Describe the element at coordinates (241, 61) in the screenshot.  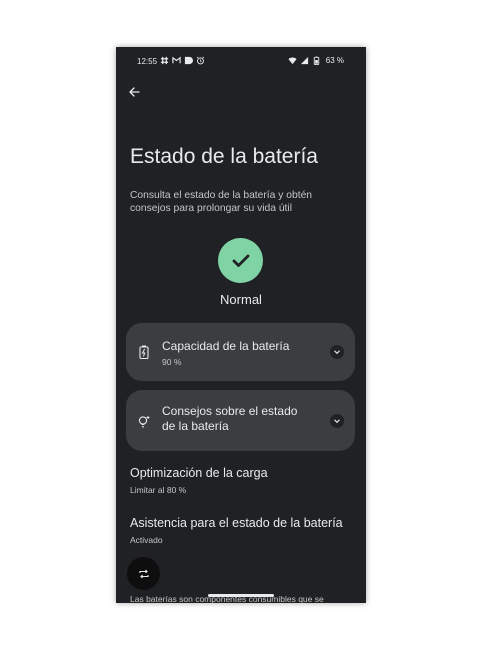
I see `status-bar: 12:55 63 %` at that location.